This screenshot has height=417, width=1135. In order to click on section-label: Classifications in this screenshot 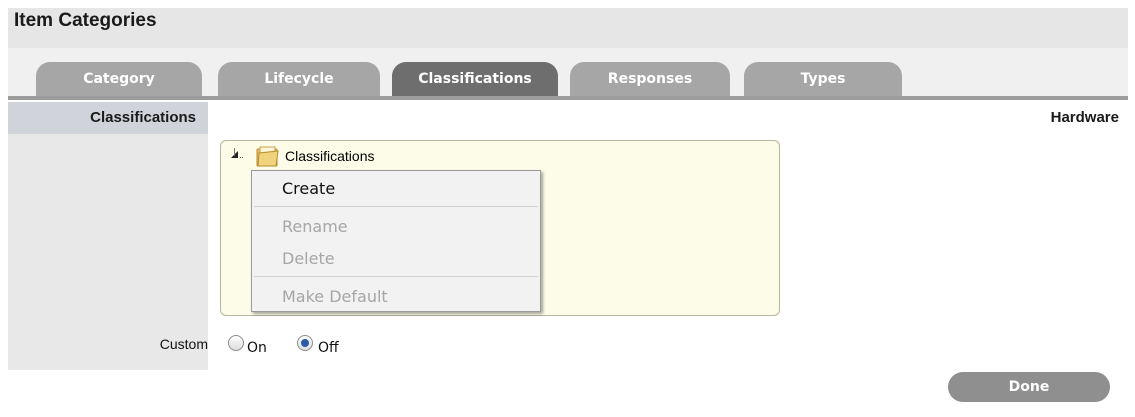, I will do `click(143, 117)`.